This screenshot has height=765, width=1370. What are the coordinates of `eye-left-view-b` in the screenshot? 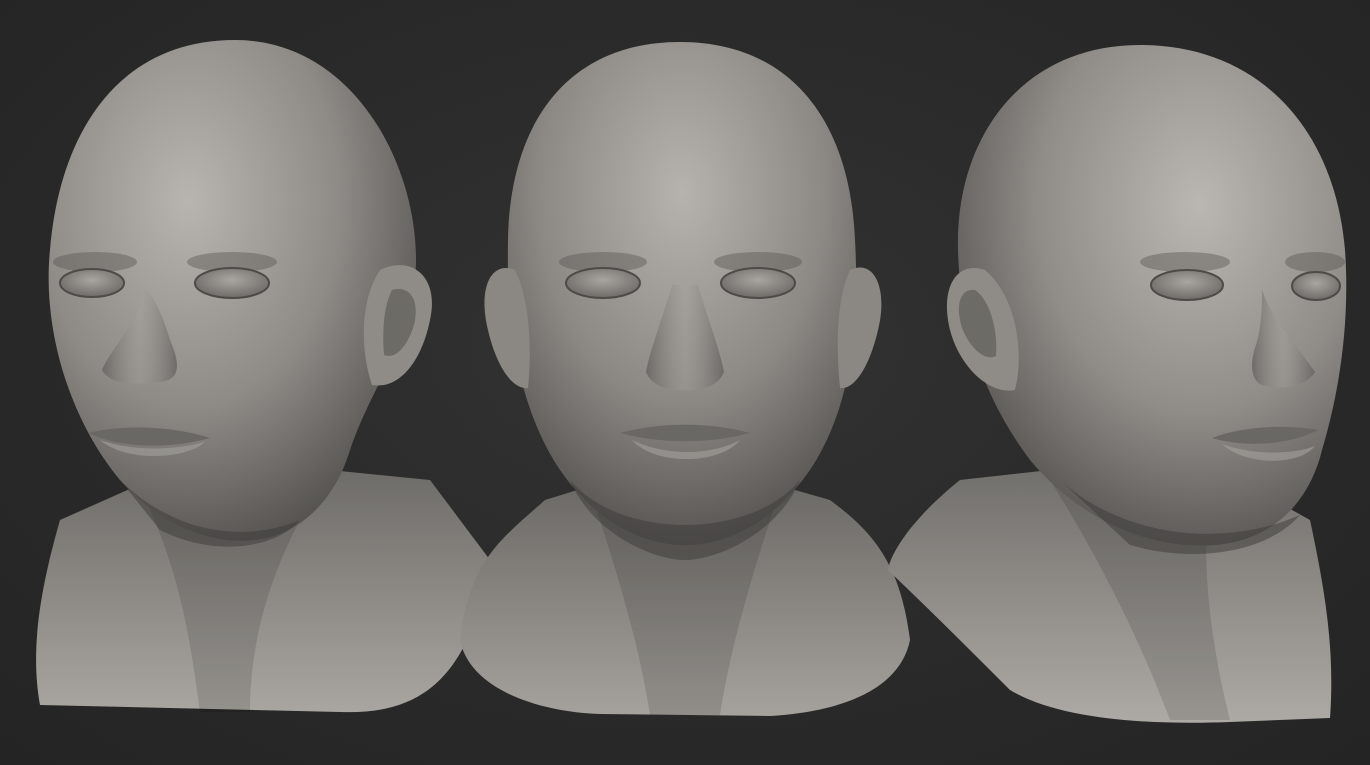 It's located at (232, 283).